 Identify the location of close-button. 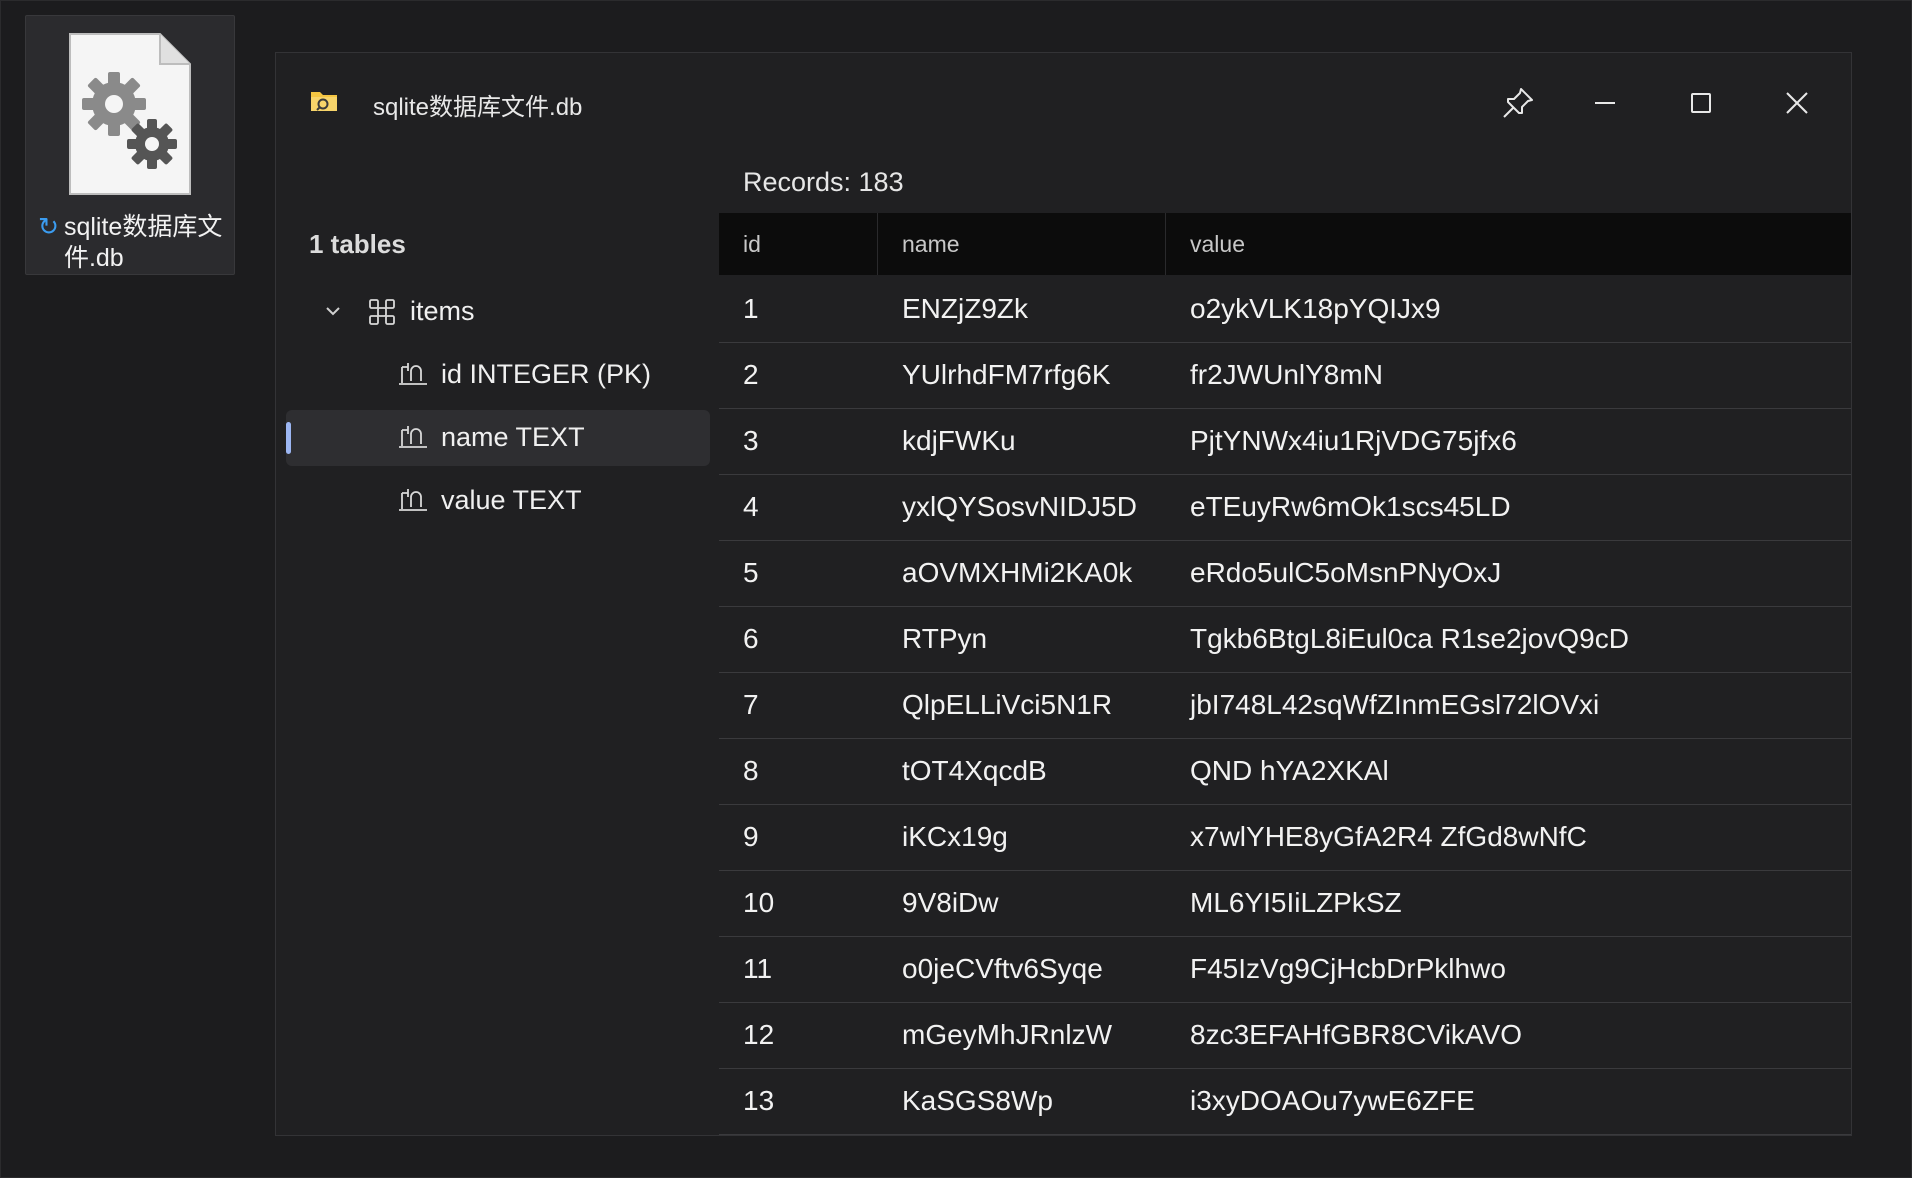
(1797, 103).